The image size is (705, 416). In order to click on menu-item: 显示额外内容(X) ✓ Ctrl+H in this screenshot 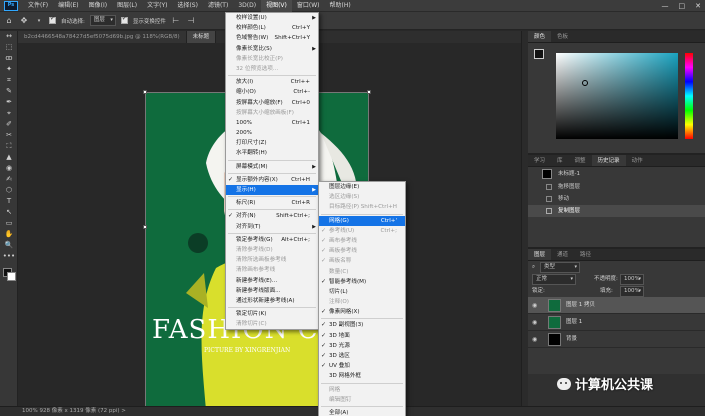, I will do `click(272, 180)`.